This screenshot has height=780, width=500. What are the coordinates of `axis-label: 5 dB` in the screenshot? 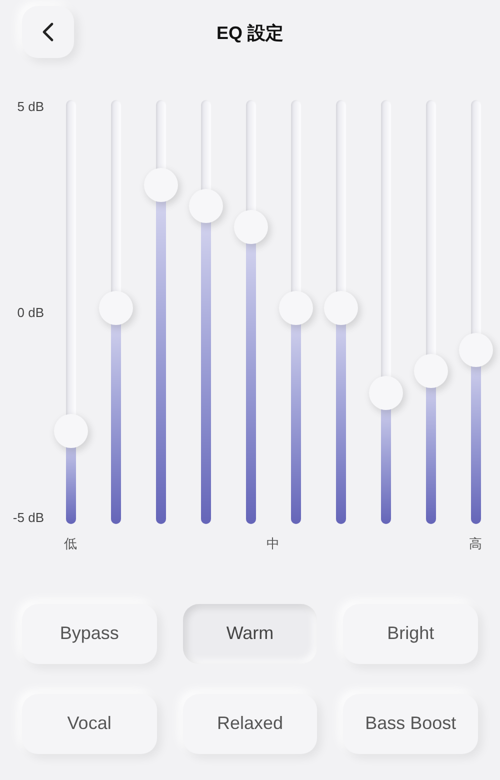 It's located at (30, 106).